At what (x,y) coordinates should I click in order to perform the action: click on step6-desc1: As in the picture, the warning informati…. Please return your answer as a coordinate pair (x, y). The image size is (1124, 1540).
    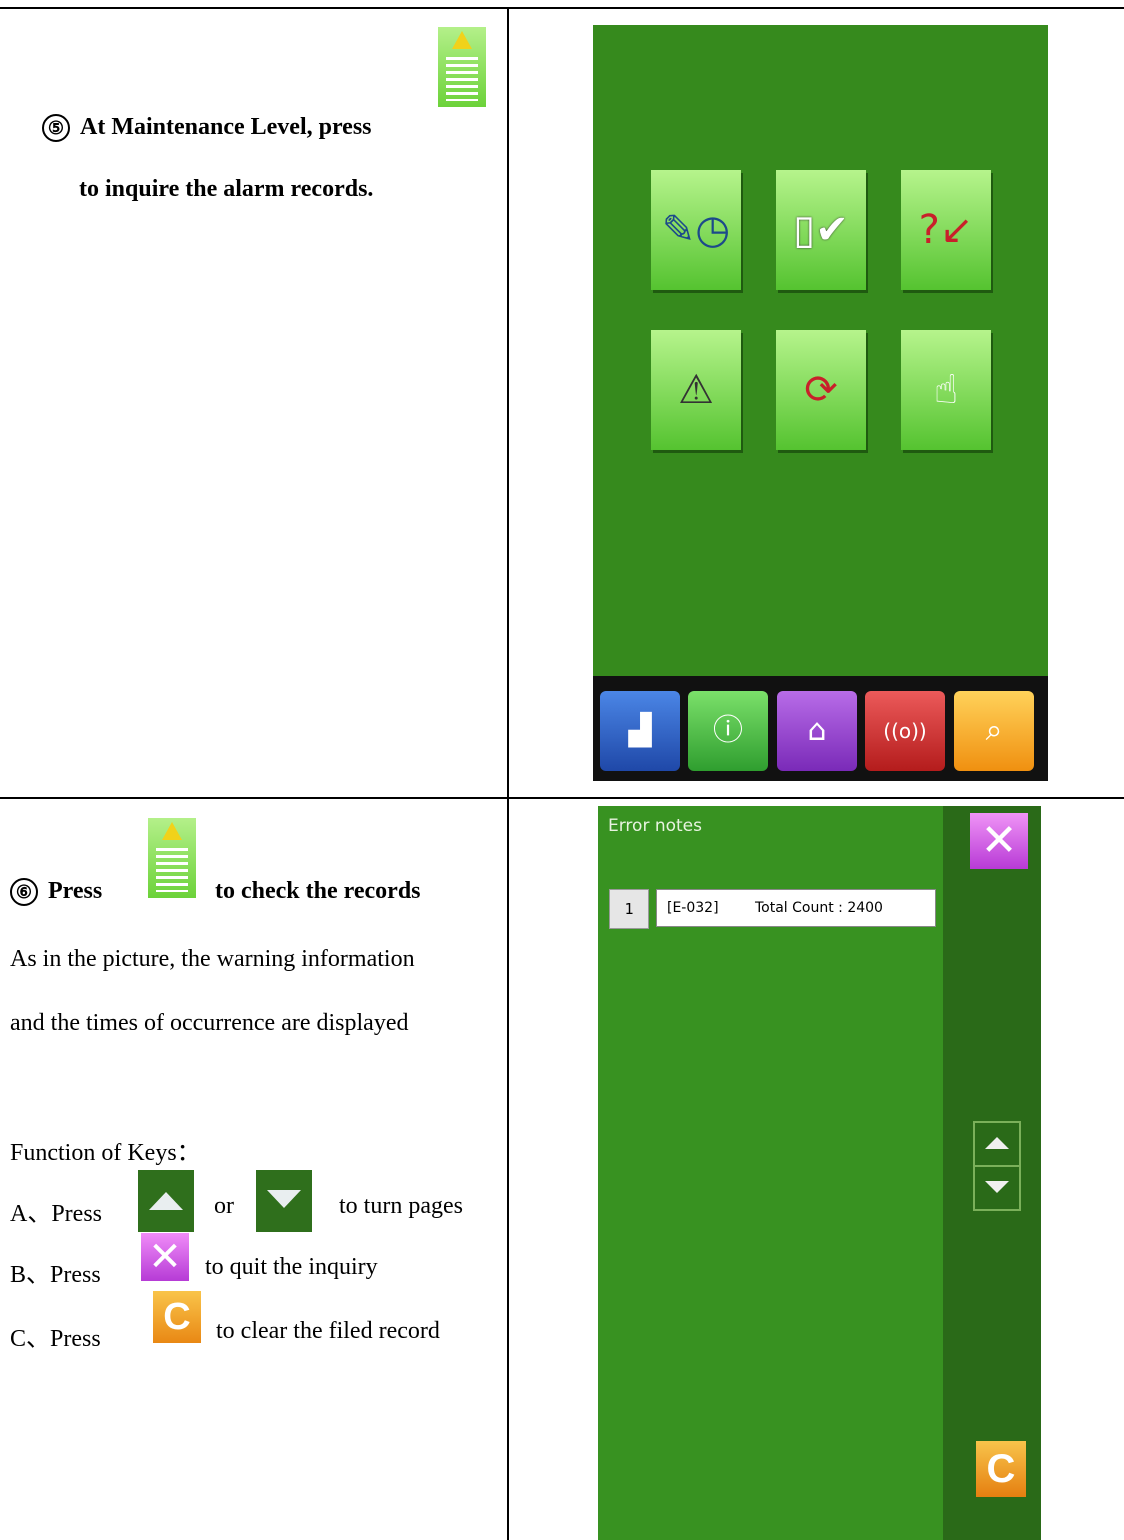
    Looking at the image, I should click on (212, 959).